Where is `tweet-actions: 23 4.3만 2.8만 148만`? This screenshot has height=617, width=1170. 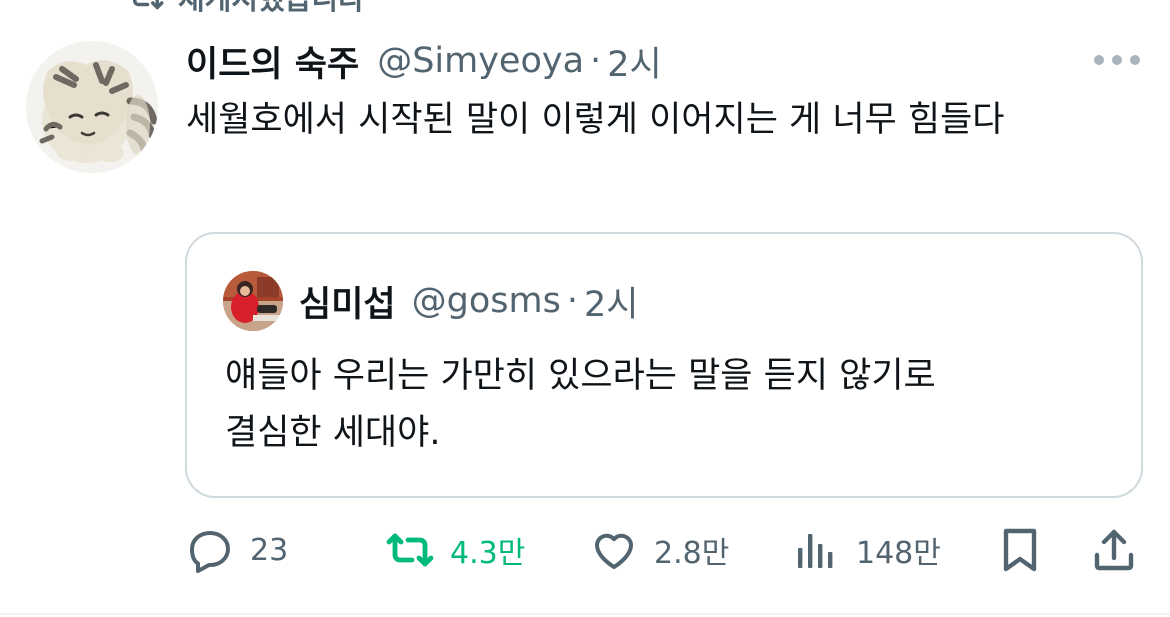
tweet-actions: 23 4.3만 2.8만 148만 is located at coordinates (585, 550).